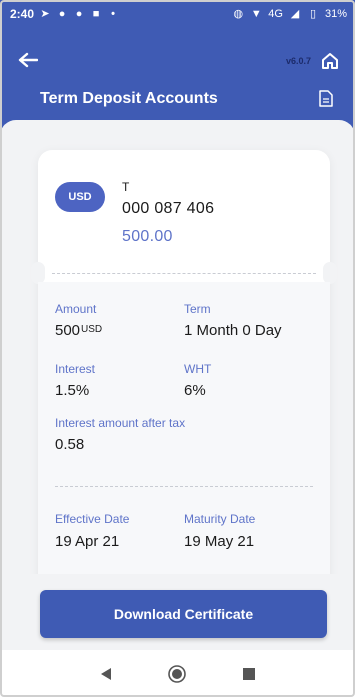 This screenshot has width=355, height=697. Describe the element at coordinates (256, 14) in the screenshot. I see `wifi-icon: ▼` at that location.